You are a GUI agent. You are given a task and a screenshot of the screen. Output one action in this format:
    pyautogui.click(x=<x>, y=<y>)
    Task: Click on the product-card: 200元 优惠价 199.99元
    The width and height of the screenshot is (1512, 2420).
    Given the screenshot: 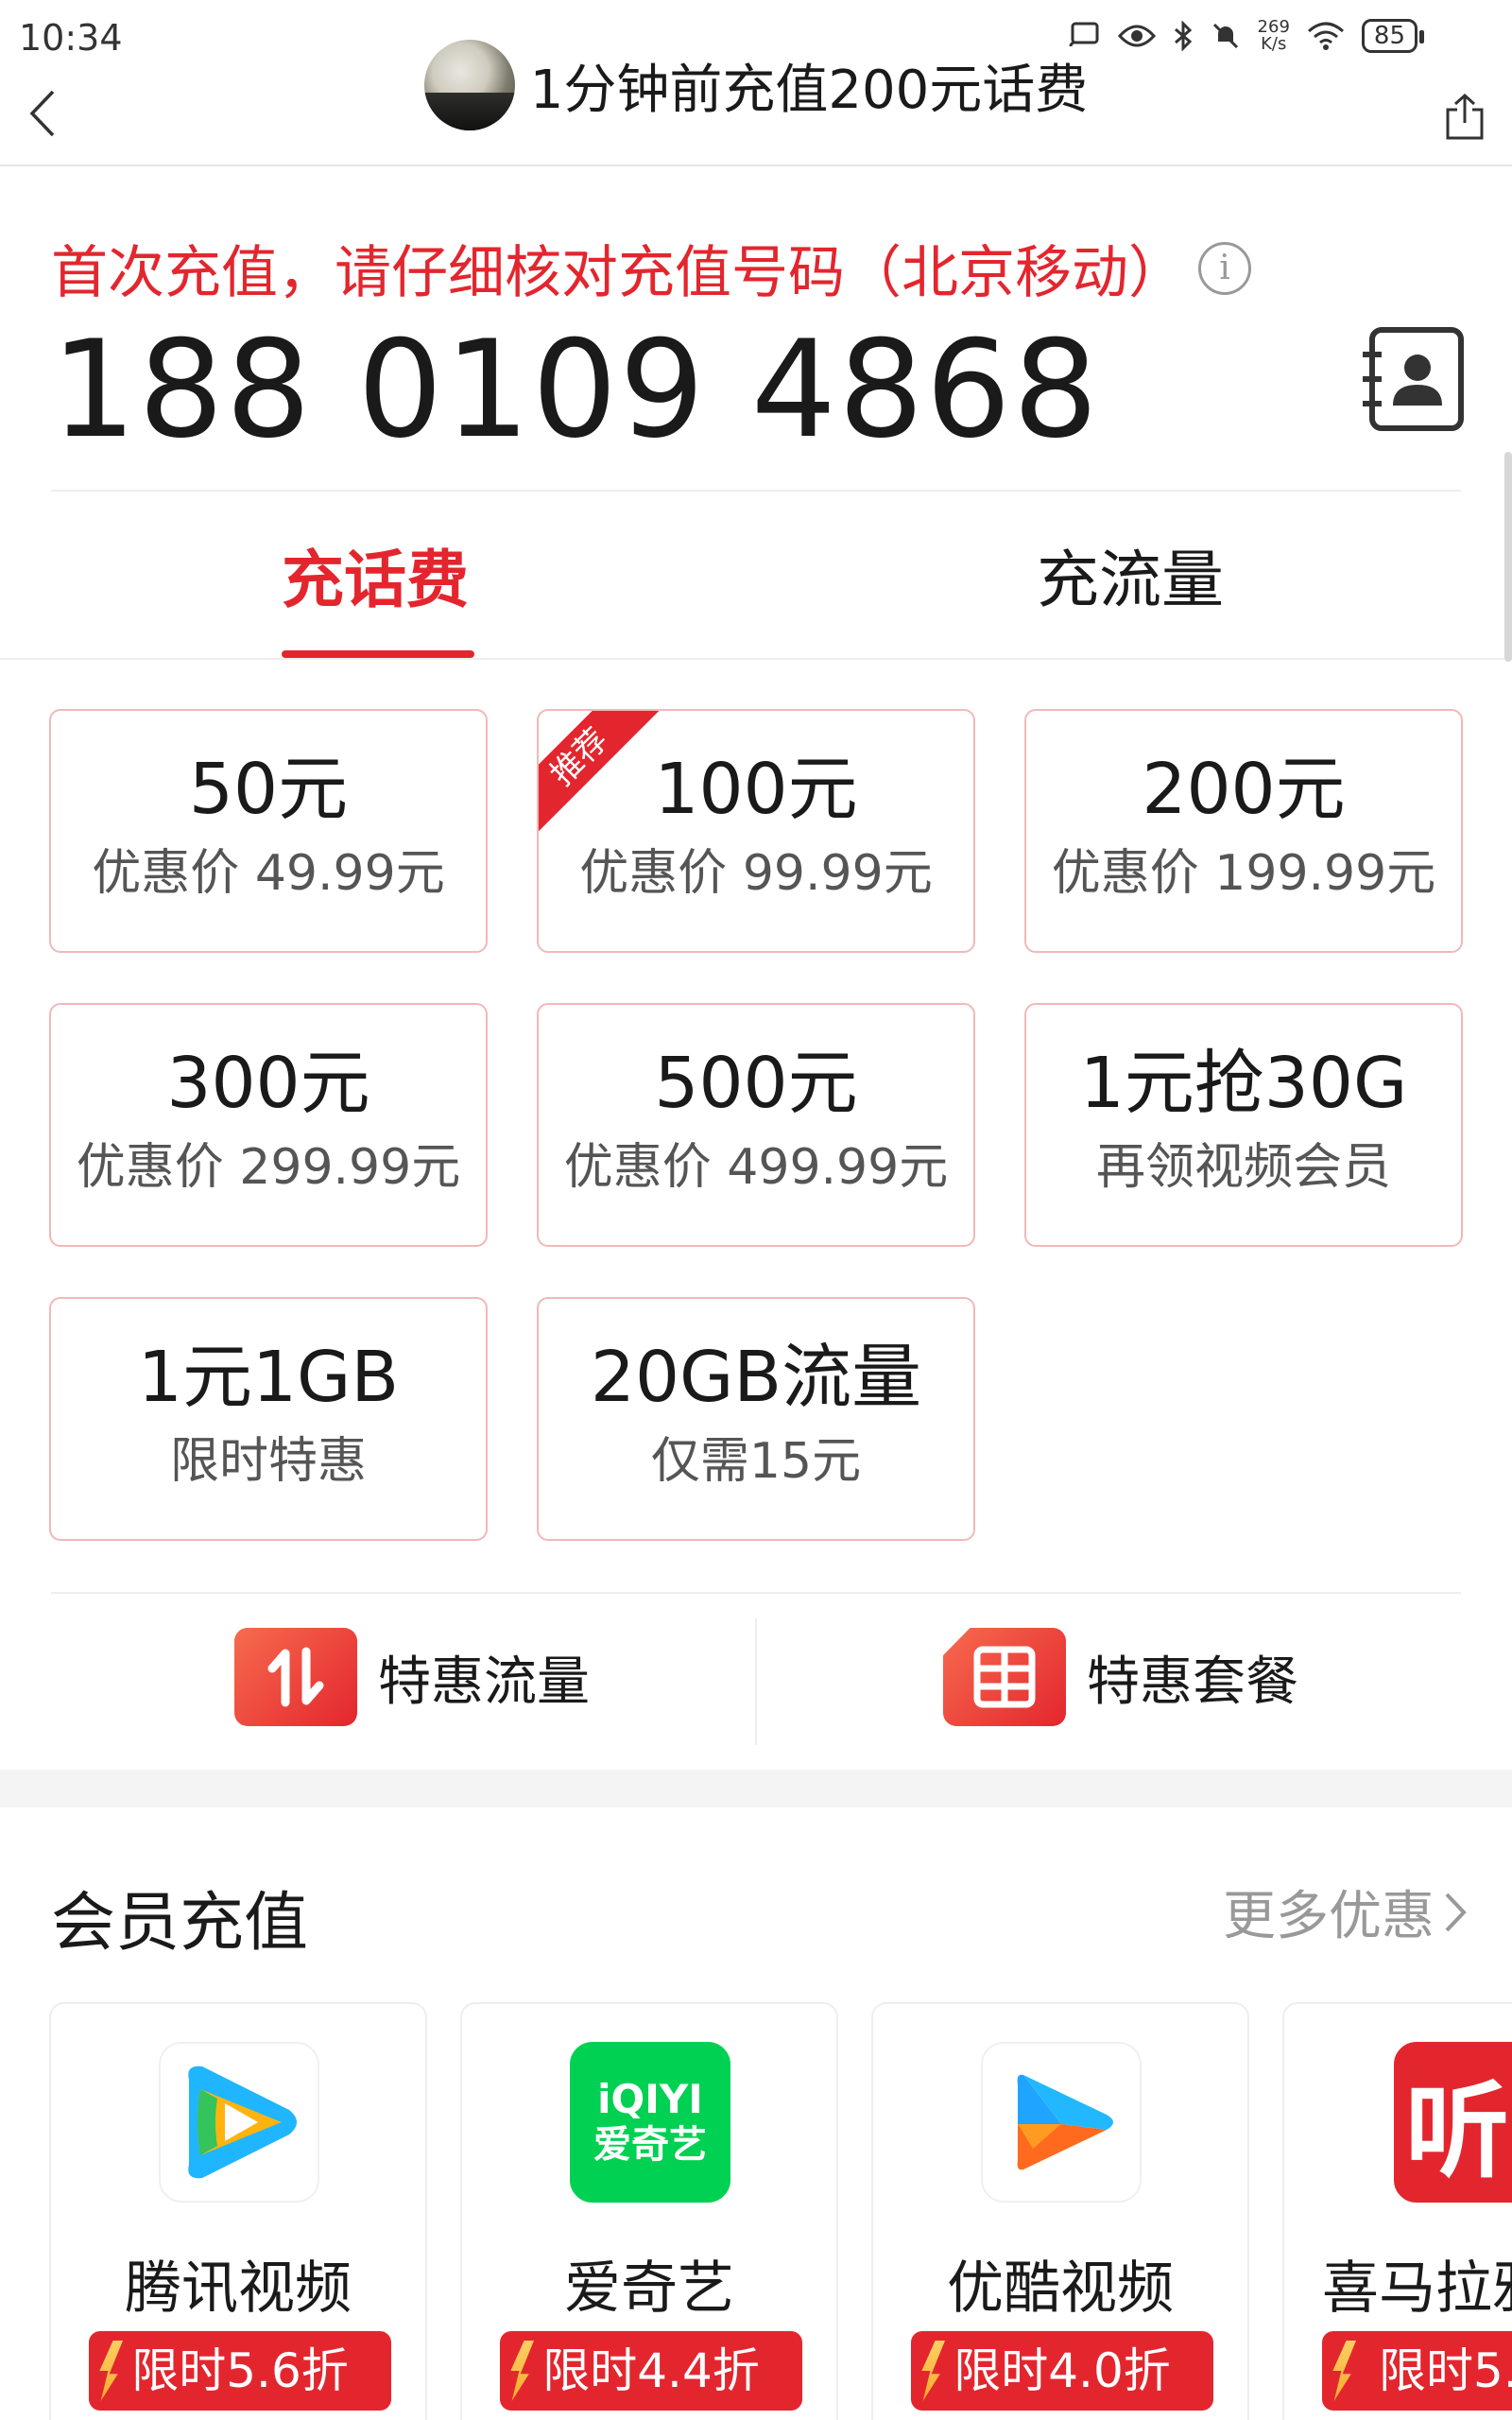 What is the action you would take?
    pyautogui.click(x=1243, y=831)
    